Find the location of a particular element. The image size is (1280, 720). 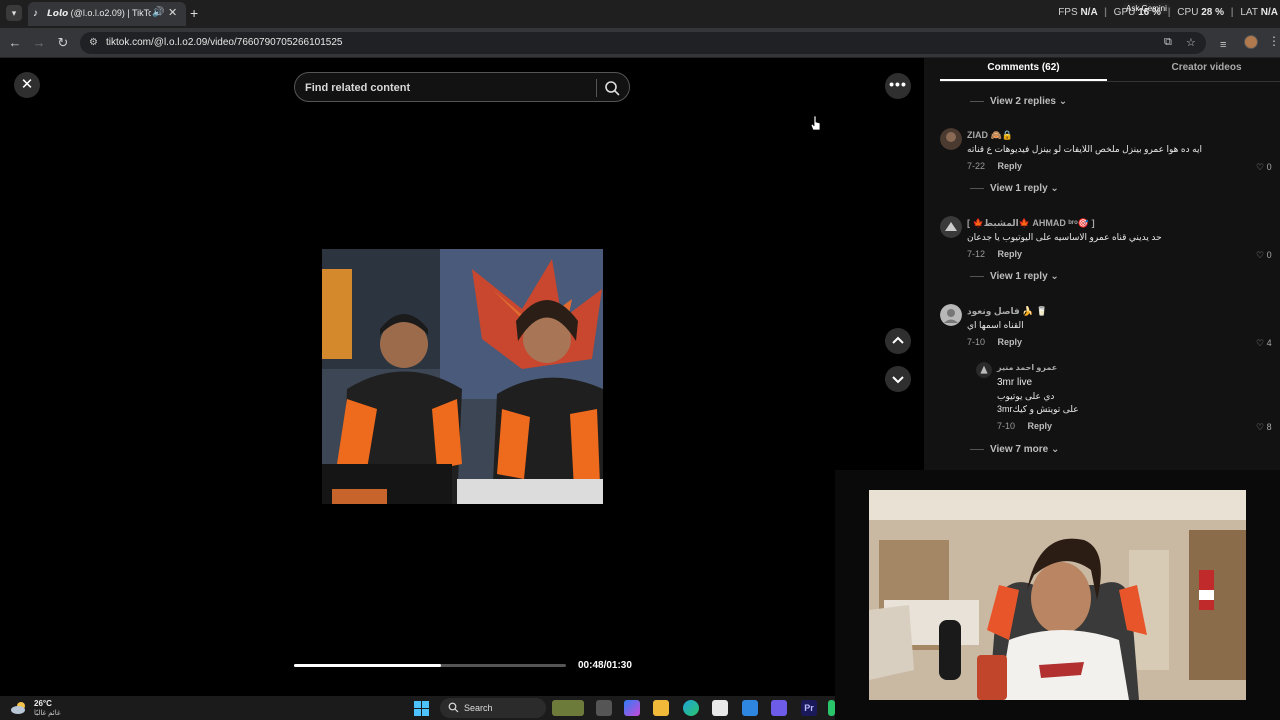

close-icon: ✕ is located at coordinates (27, 85).